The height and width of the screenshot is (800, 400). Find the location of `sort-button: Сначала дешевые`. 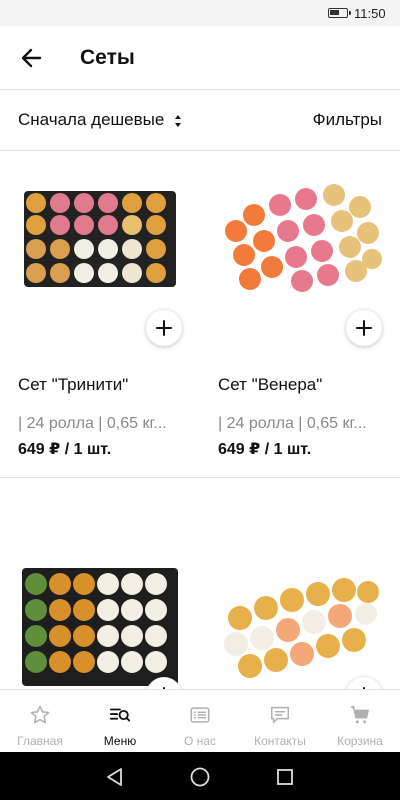

sort-button: Сначала дешевые is located at coordinates (100, 120).